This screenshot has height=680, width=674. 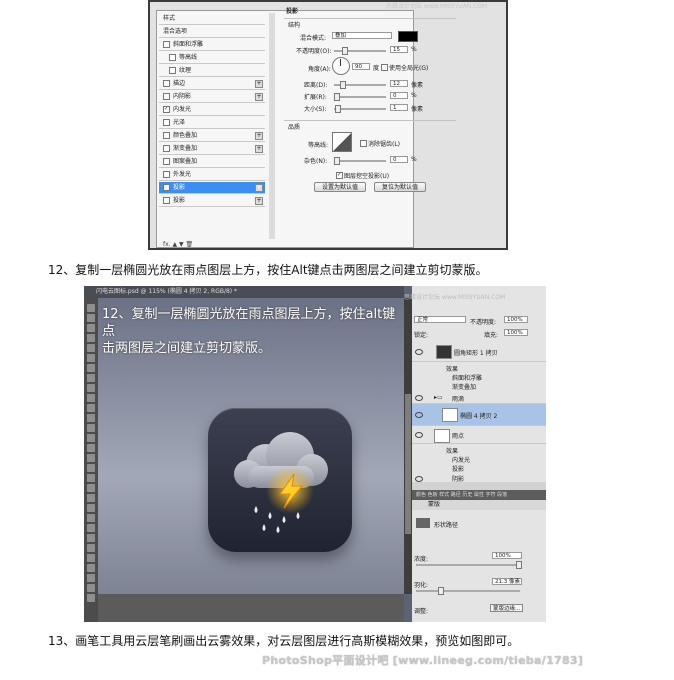 What do you see at coordinates (342, 142) in the screenshot?
I see `contour-picker` at bounding box center [342, 142].